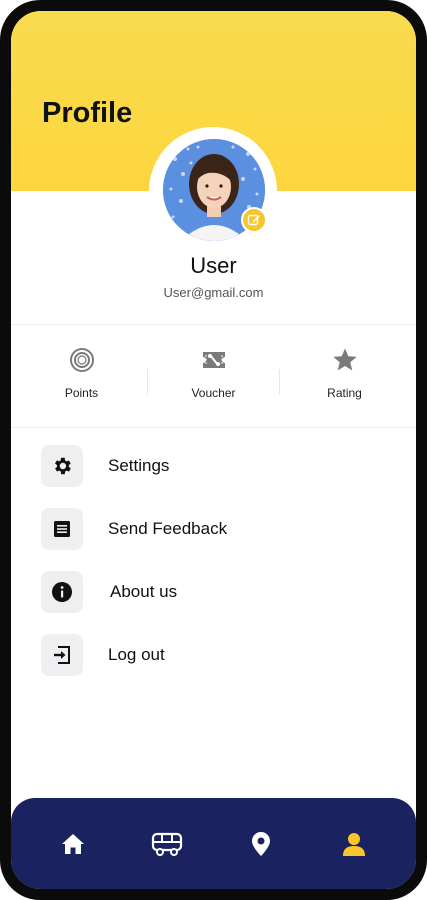 The height and width of the screenshot is (900, 427). Describe the element at coordinates (81, 393) in the screenshot. I see `stat-label: Points` at that location.